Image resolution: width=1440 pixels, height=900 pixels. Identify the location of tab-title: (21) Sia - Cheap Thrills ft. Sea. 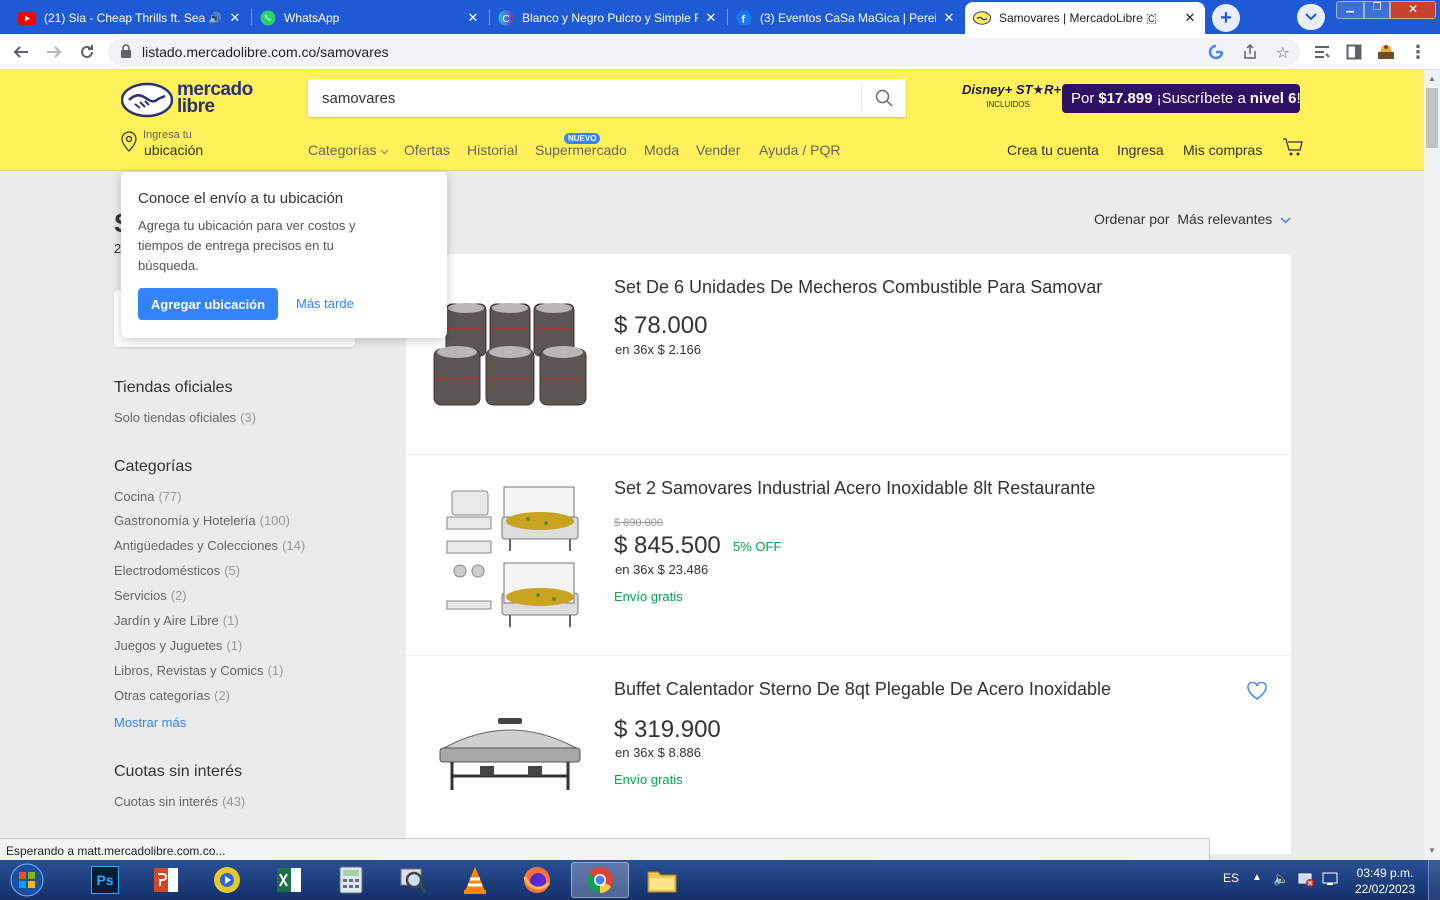
(125, 18).